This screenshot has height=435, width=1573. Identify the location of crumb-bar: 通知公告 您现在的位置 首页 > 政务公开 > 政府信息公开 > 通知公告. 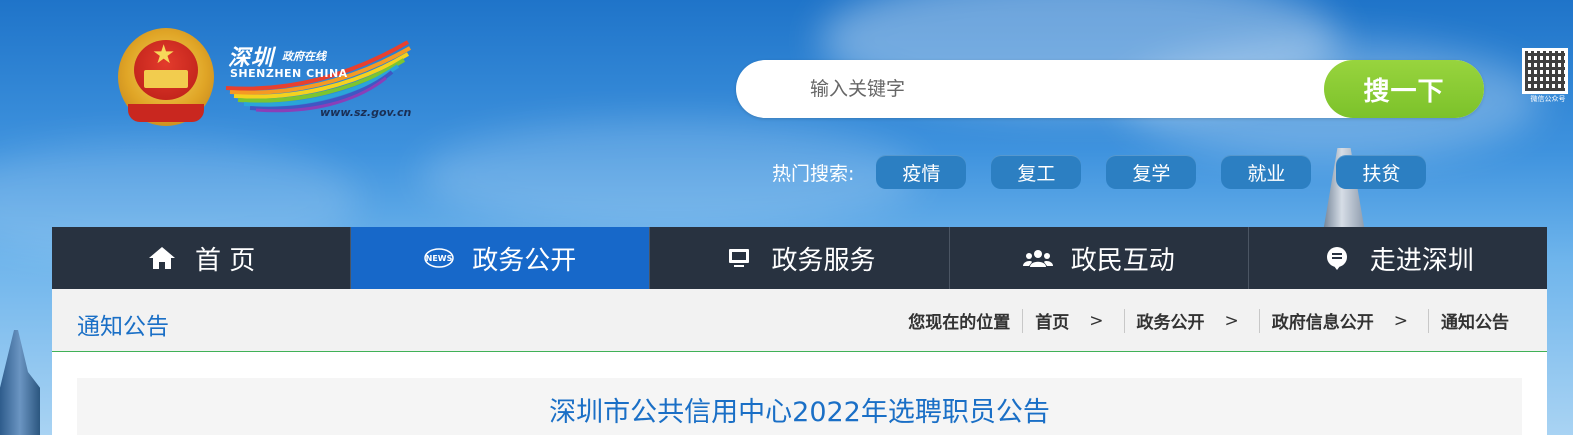
(799, 320).